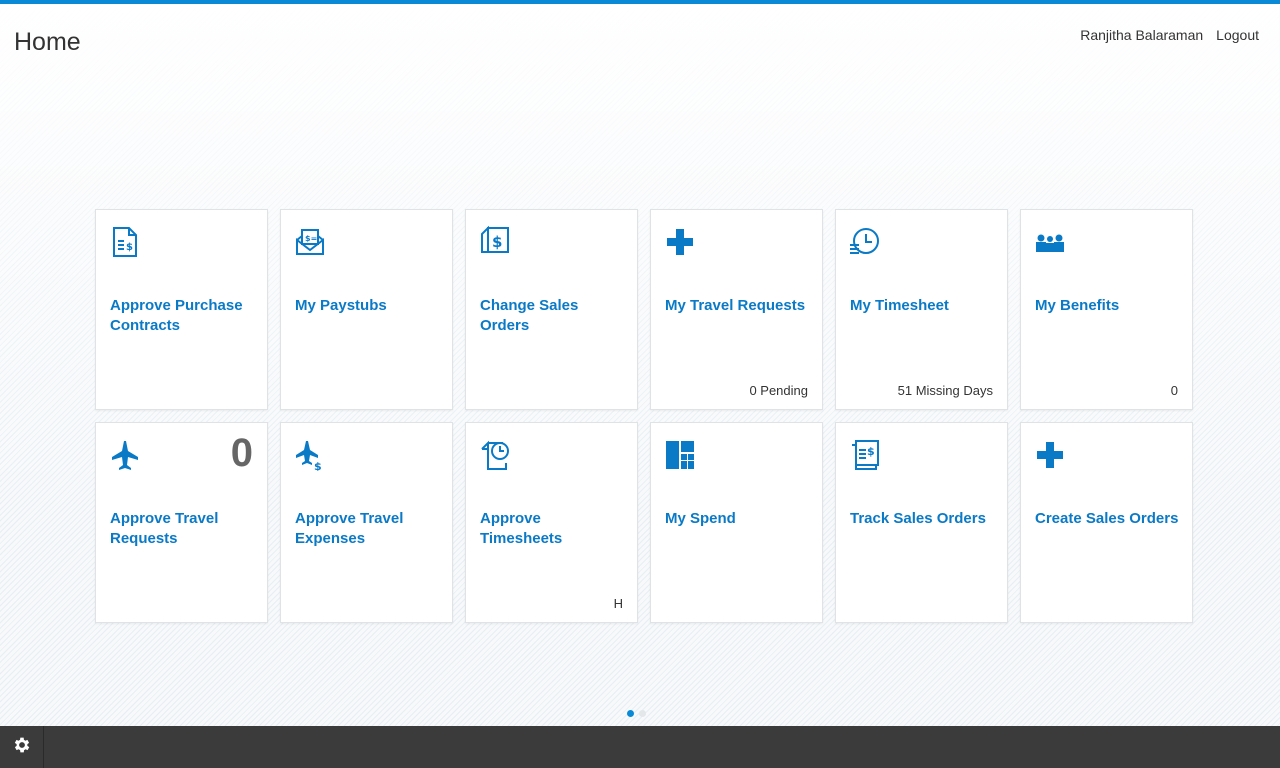 The height and width of the screenshot is (768, 1280). I want to click on dollar-document-icon: $, so click(495, 242).